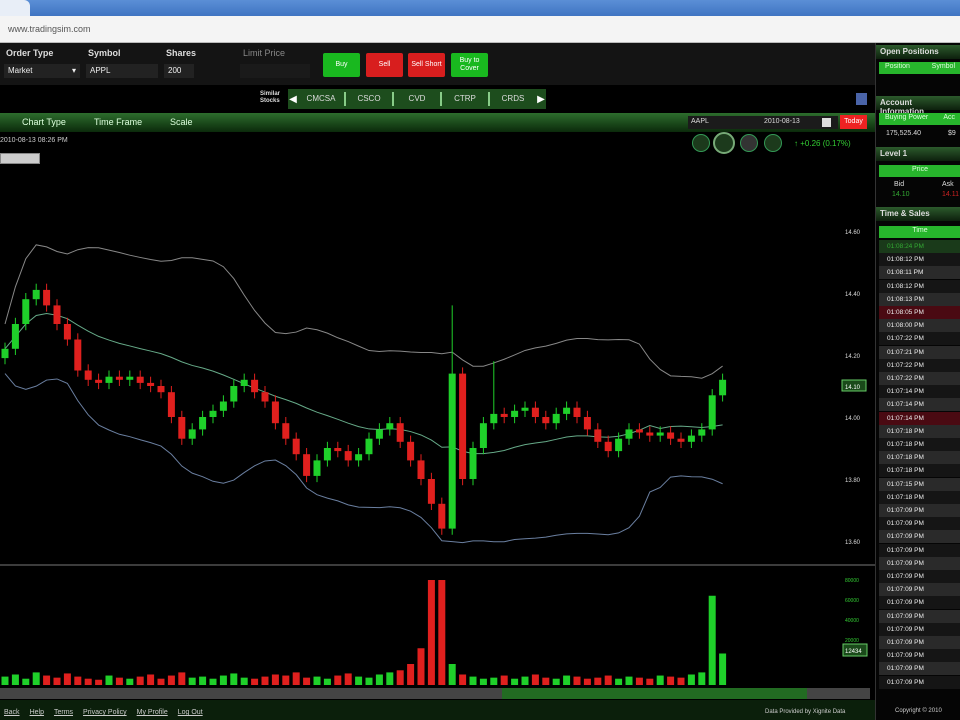  Describe the element at coordinates (763, 122) in the screenshot. I see `chart-symbol-field: AAPL 2010-08-13` at that location.